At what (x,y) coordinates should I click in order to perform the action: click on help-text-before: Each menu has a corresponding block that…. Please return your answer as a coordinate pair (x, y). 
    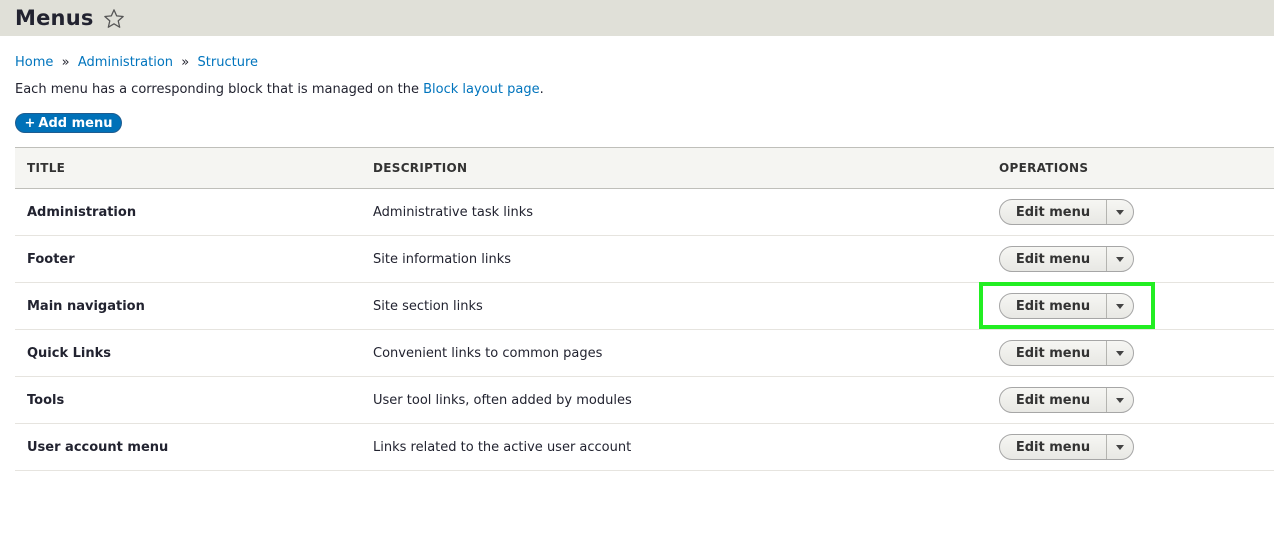
    Looking at the image, I should click on (219, 89).